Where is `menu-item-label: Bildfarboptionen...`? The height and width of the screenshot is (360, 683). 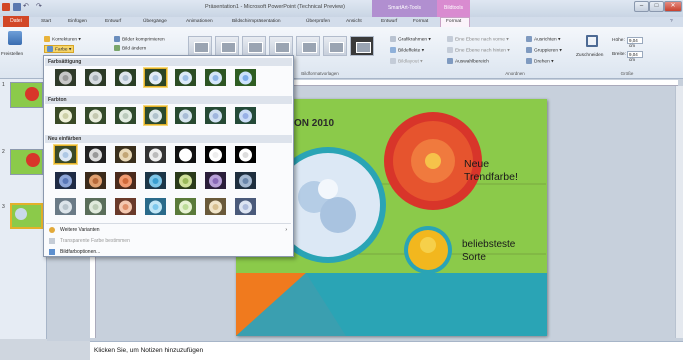 menu-item-label: Bildfarboptionen... is located at coordinates (80, 252).